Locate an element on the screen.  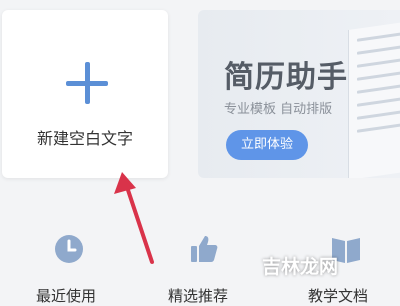
nav-item-recent: 最近使用 is located at coordinates (70, 267).